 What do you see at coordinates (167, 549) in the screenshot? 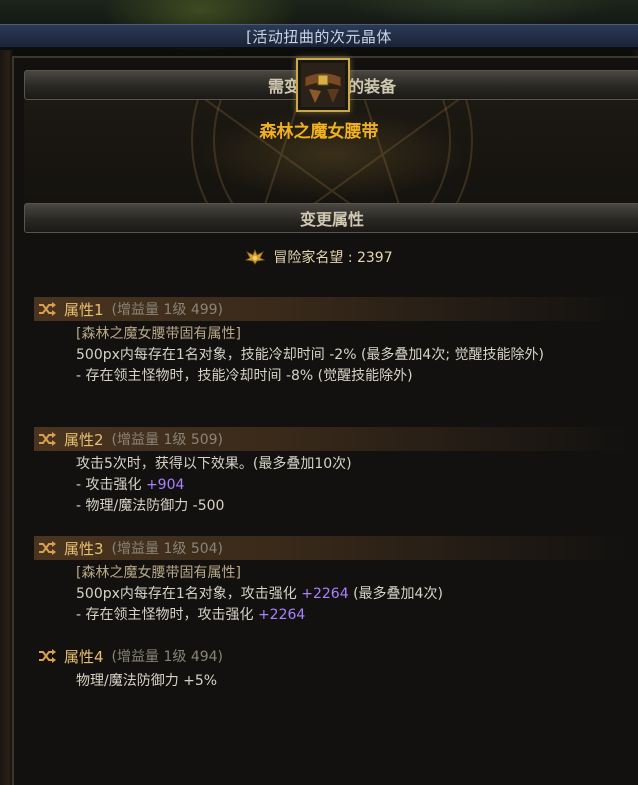
I see `attribute-meta: (增益量 1级 504)` at bounding box center [167, 549].